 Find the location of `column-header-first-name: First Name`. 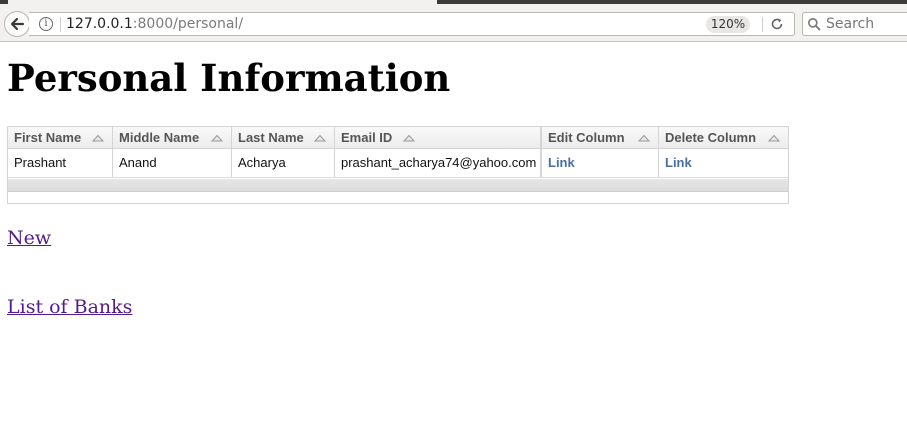

column-header-first-name: First Name is located at coordinates (60, 137).